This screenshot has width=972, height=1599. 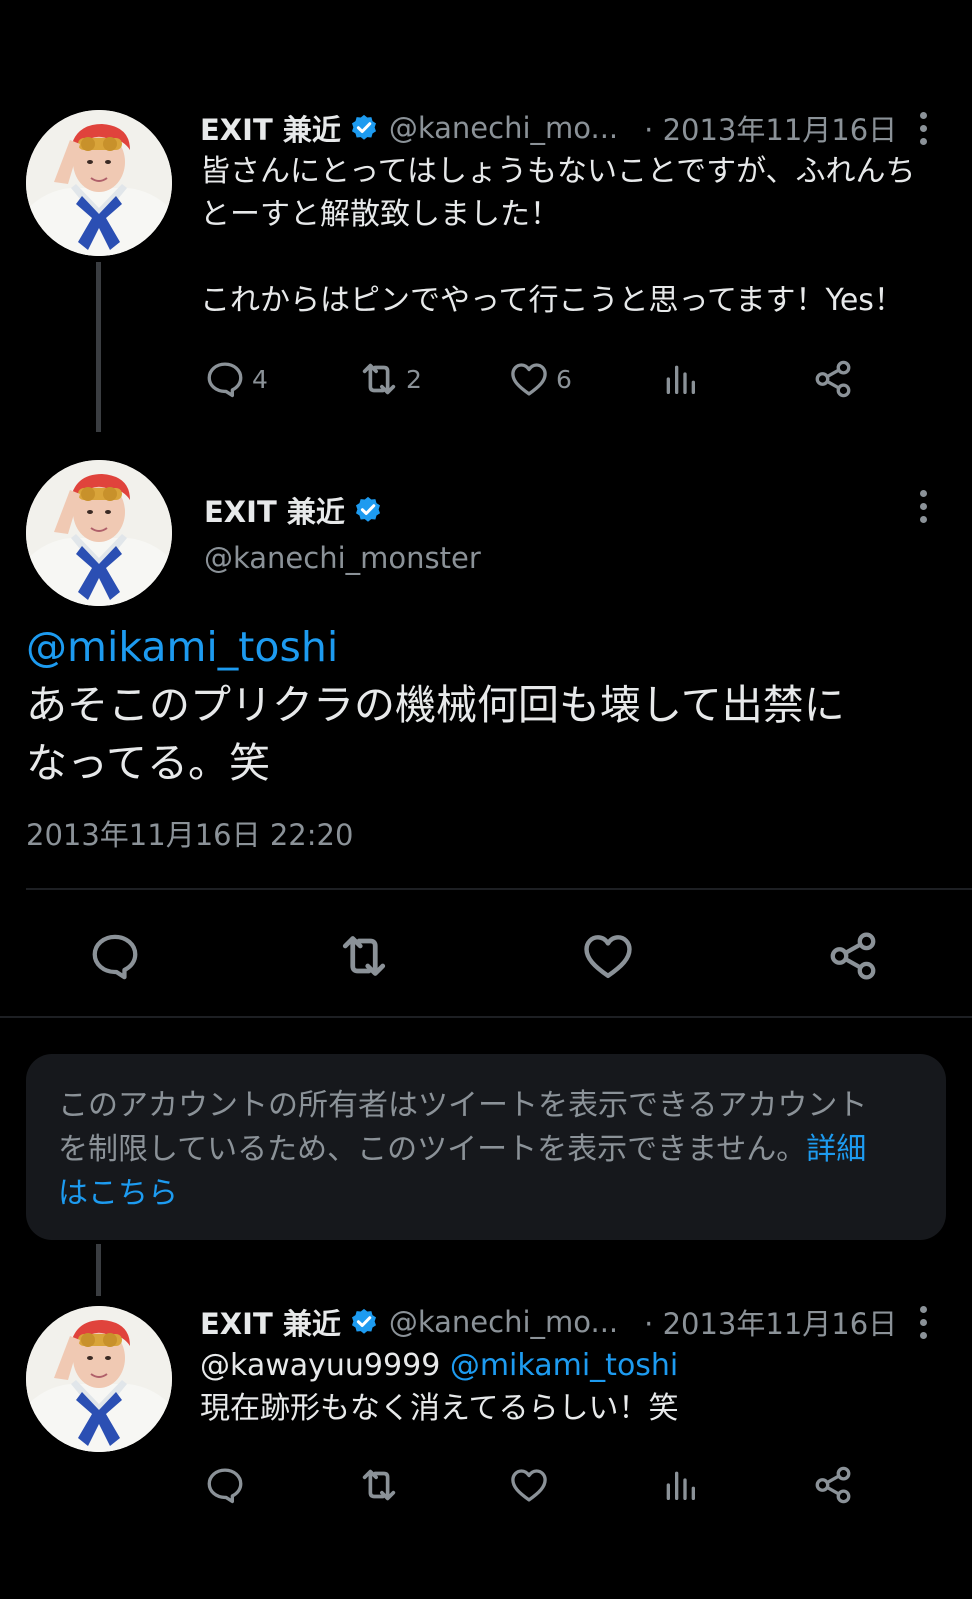 What do you see at coordinates (260, 379) in the screenshot?
I see `reply-count: 4` at bounding box center [260, 379].